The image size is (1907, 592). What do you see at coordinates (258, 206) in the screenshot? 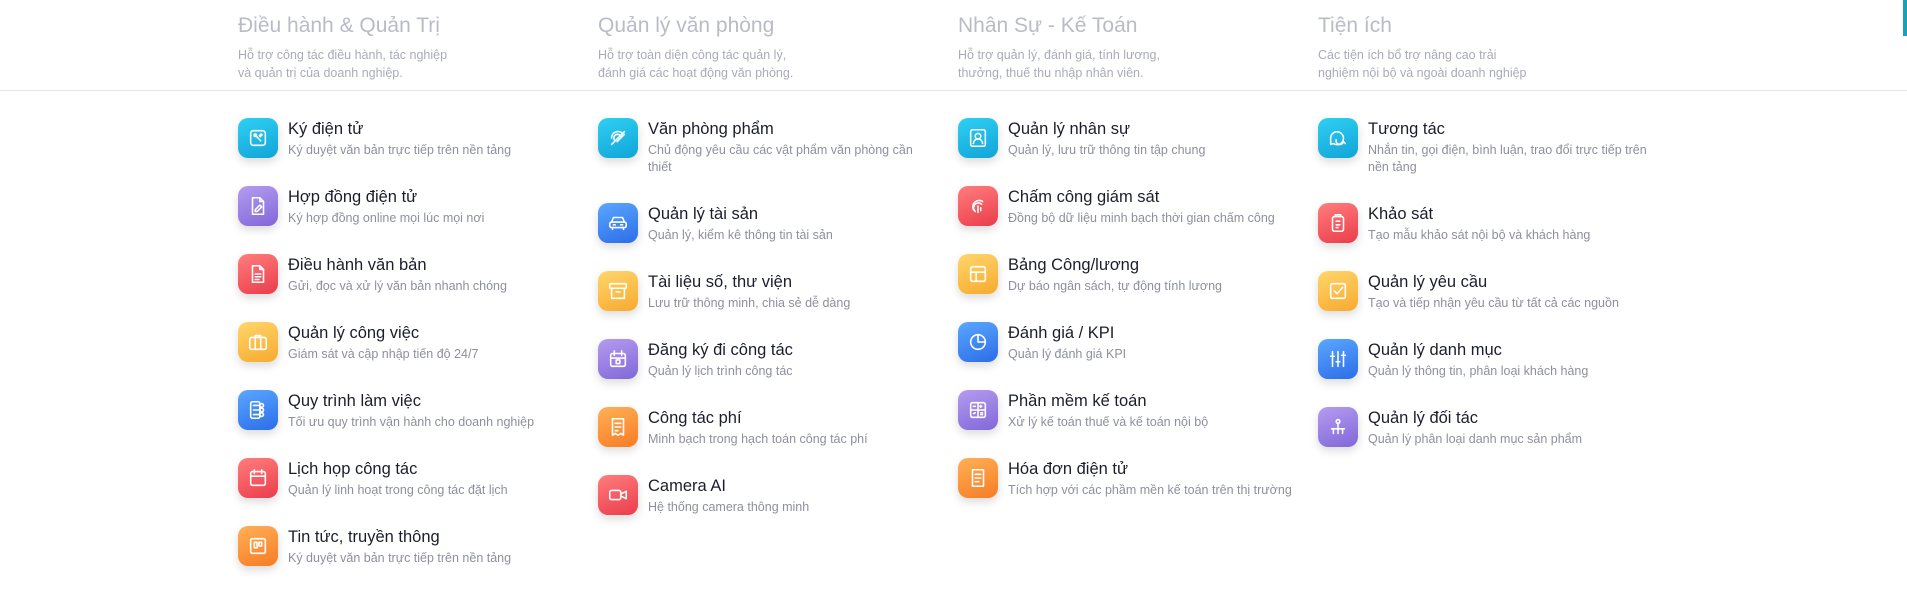
I see `contract-icon` at bounding box center [258, 206].